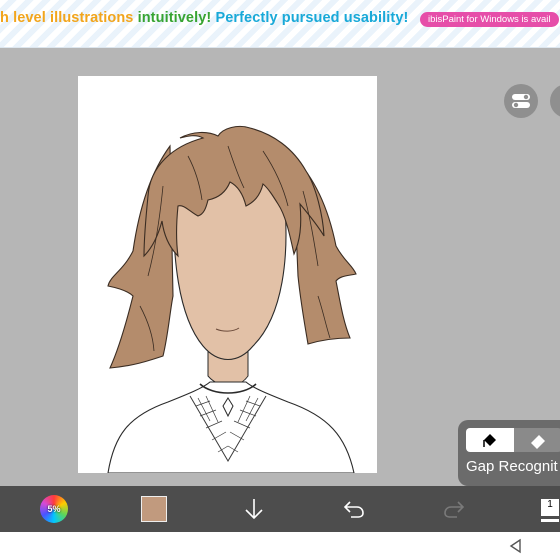 The height and width of the screenshot is (560, 560). I want to click on fill-bucket-icon, so click(489, 440).